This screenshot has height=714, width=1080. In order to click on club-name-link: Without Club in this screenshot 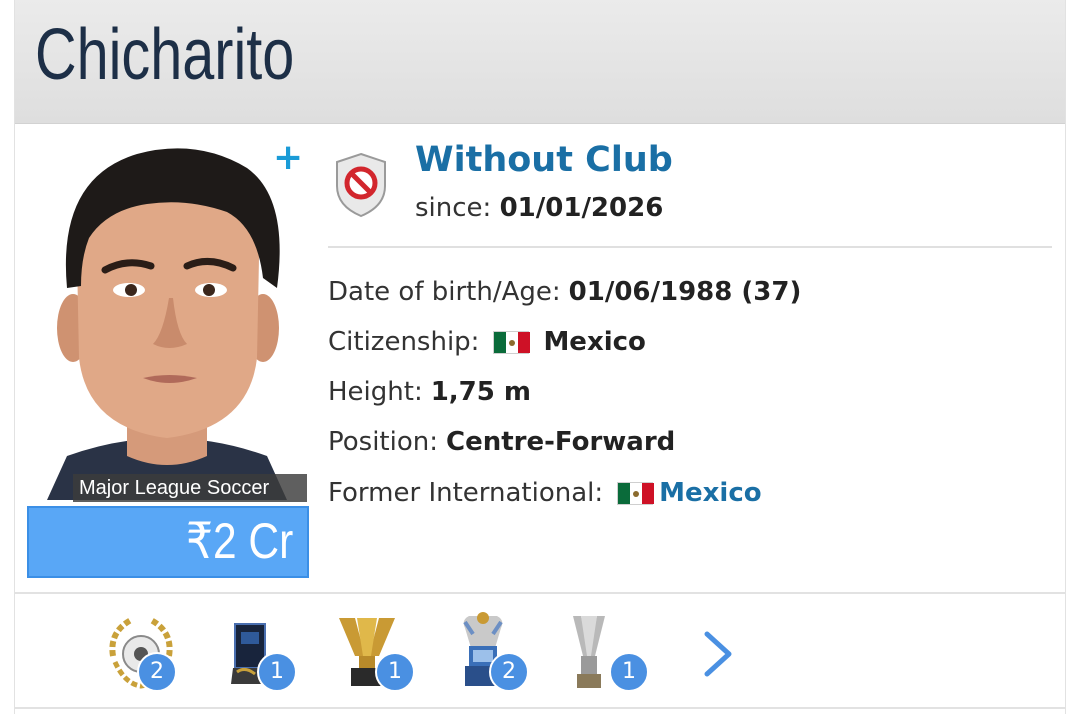, I will do `click(544, 160)`.